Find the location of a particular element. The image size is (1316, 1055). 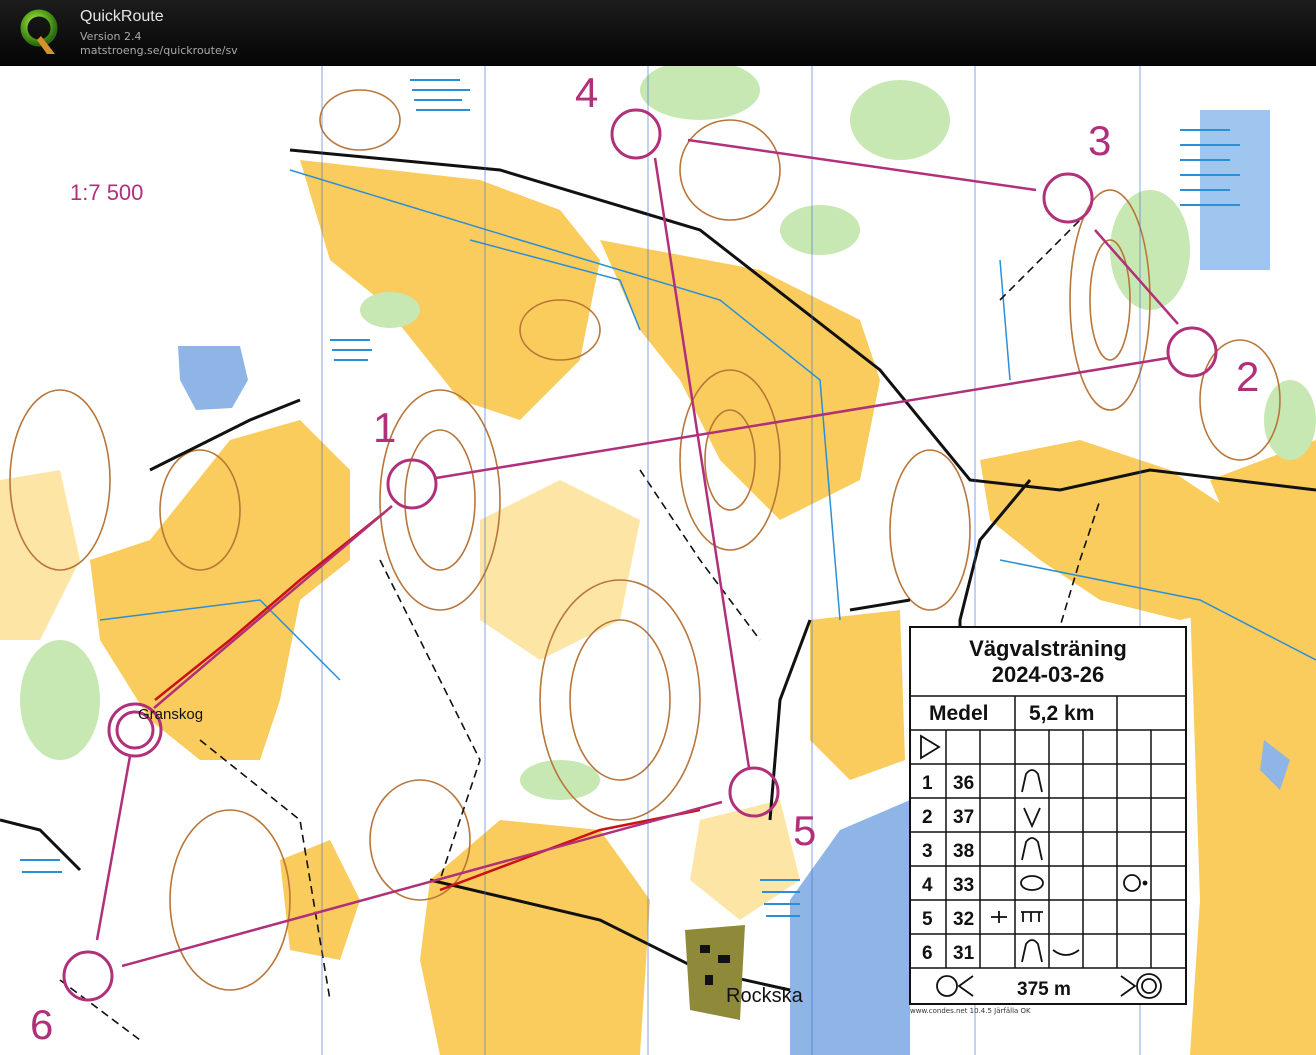

control-code: 36 is located at coordinates (964, 783).